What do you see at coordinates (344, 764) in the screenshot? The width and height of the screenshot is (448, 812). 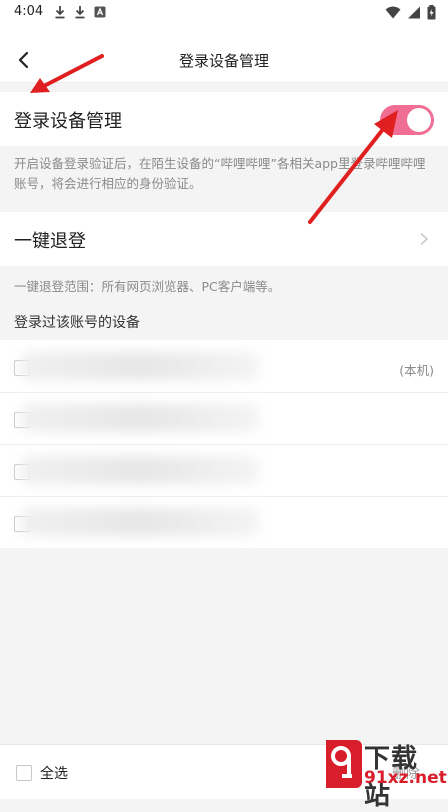 I see `watermark-logo-icon` at bounding box center [344, 764].